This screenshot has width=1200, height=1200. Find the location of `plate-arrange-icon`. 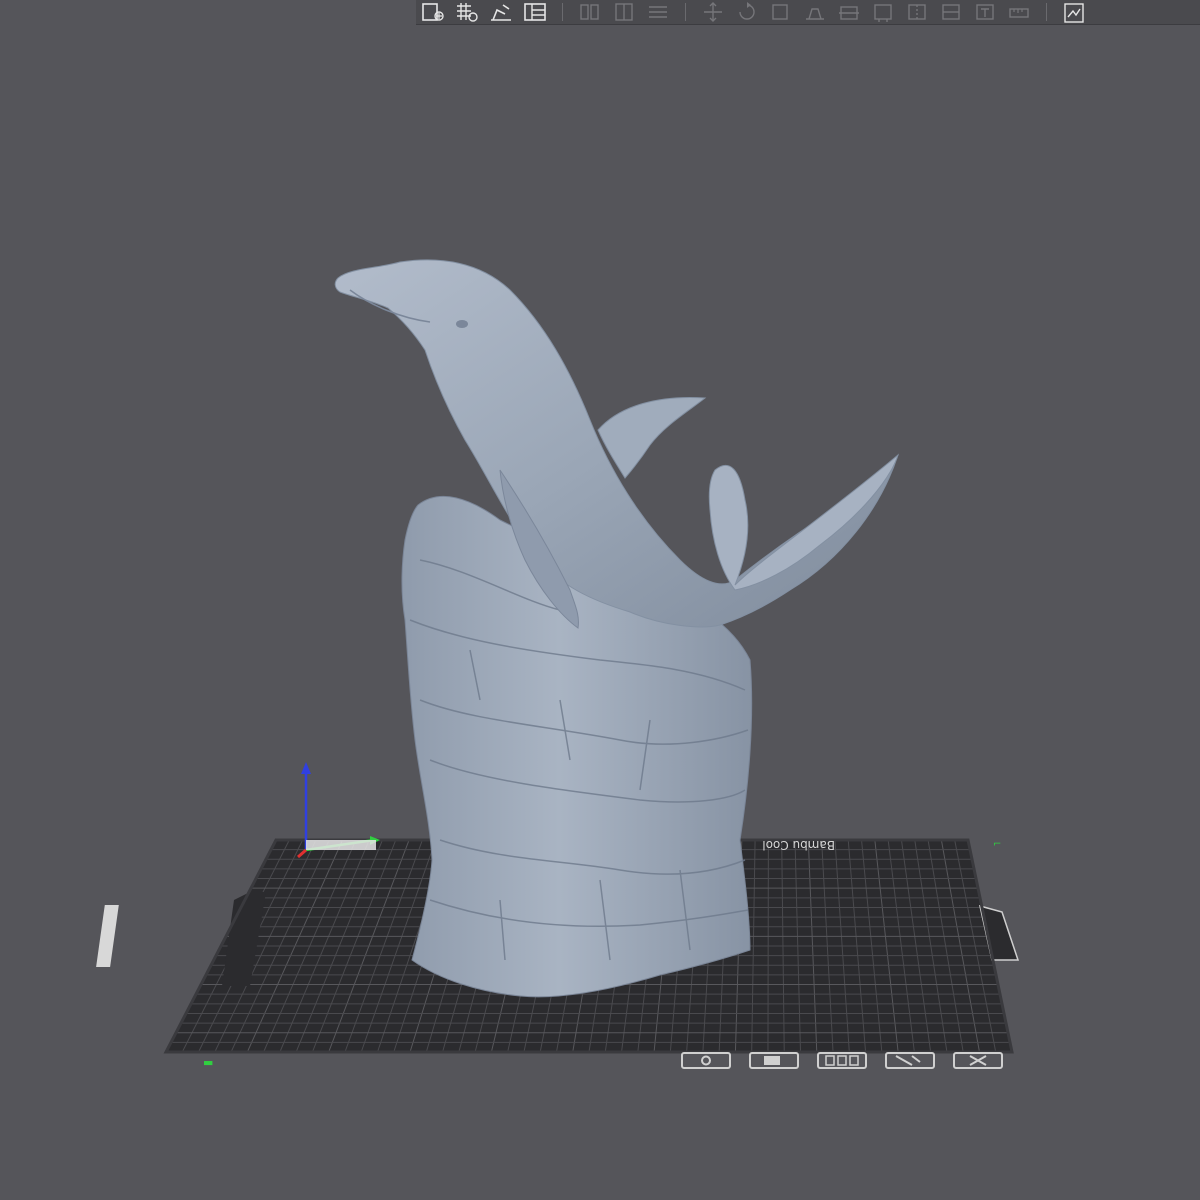

plate-arrange-icon is located at coordinates (842, 1060).